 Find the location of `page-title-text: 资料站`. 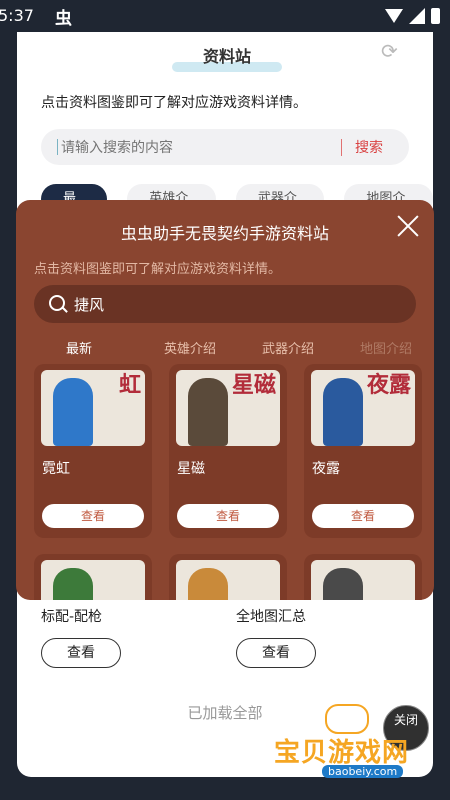

page-title-text: 资料站 is located at coordinates (226, 56).